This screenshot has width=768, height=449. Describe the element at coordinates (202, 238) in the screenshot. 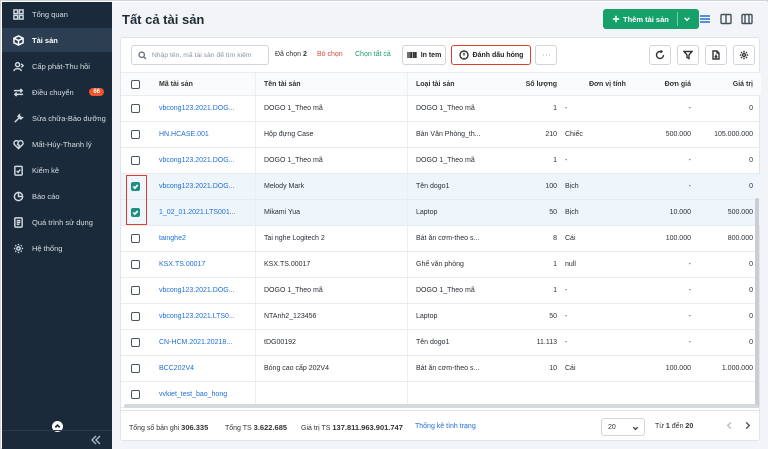

I see `cell-code: tainghe2` at that location.